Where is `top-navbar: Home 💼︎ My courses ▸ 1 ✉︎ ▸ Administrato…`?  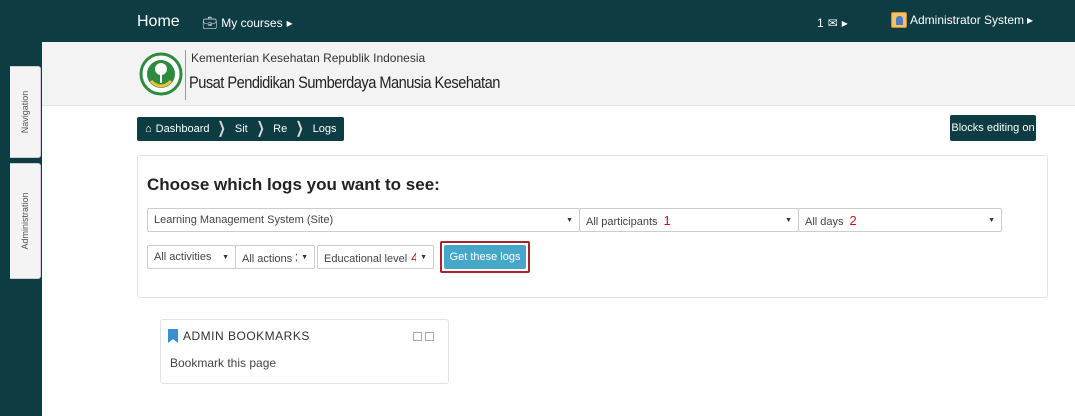
top-navbar: Home 💼︎ My courses ▸ 1 ✉︎ ▸ Administrato… is located at coordinates (558, 21).